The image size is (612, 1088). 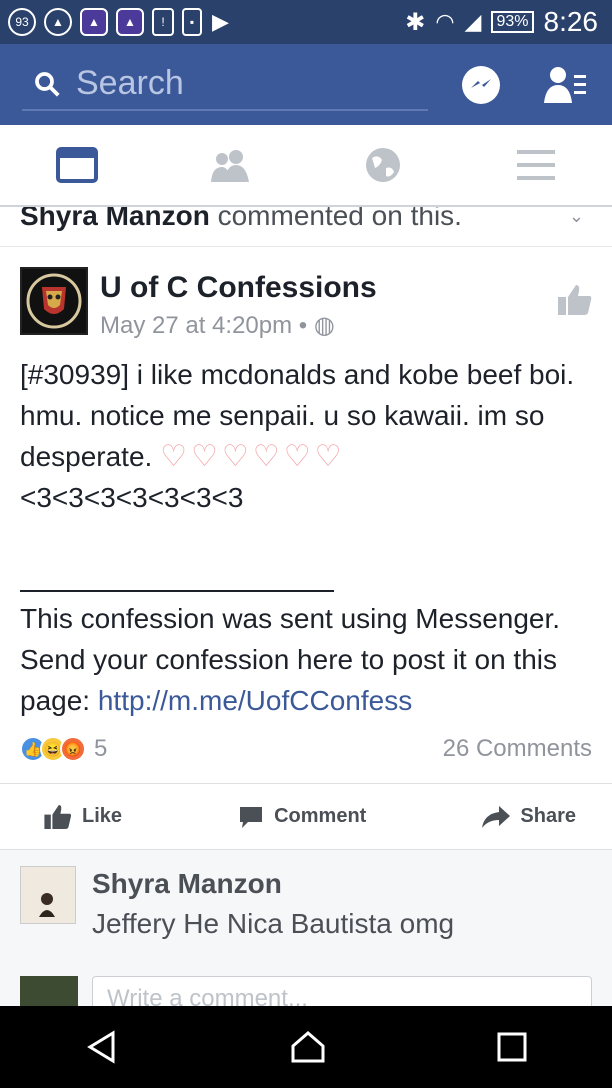 I want to click on menu-icon, so click(x=535, y=165).